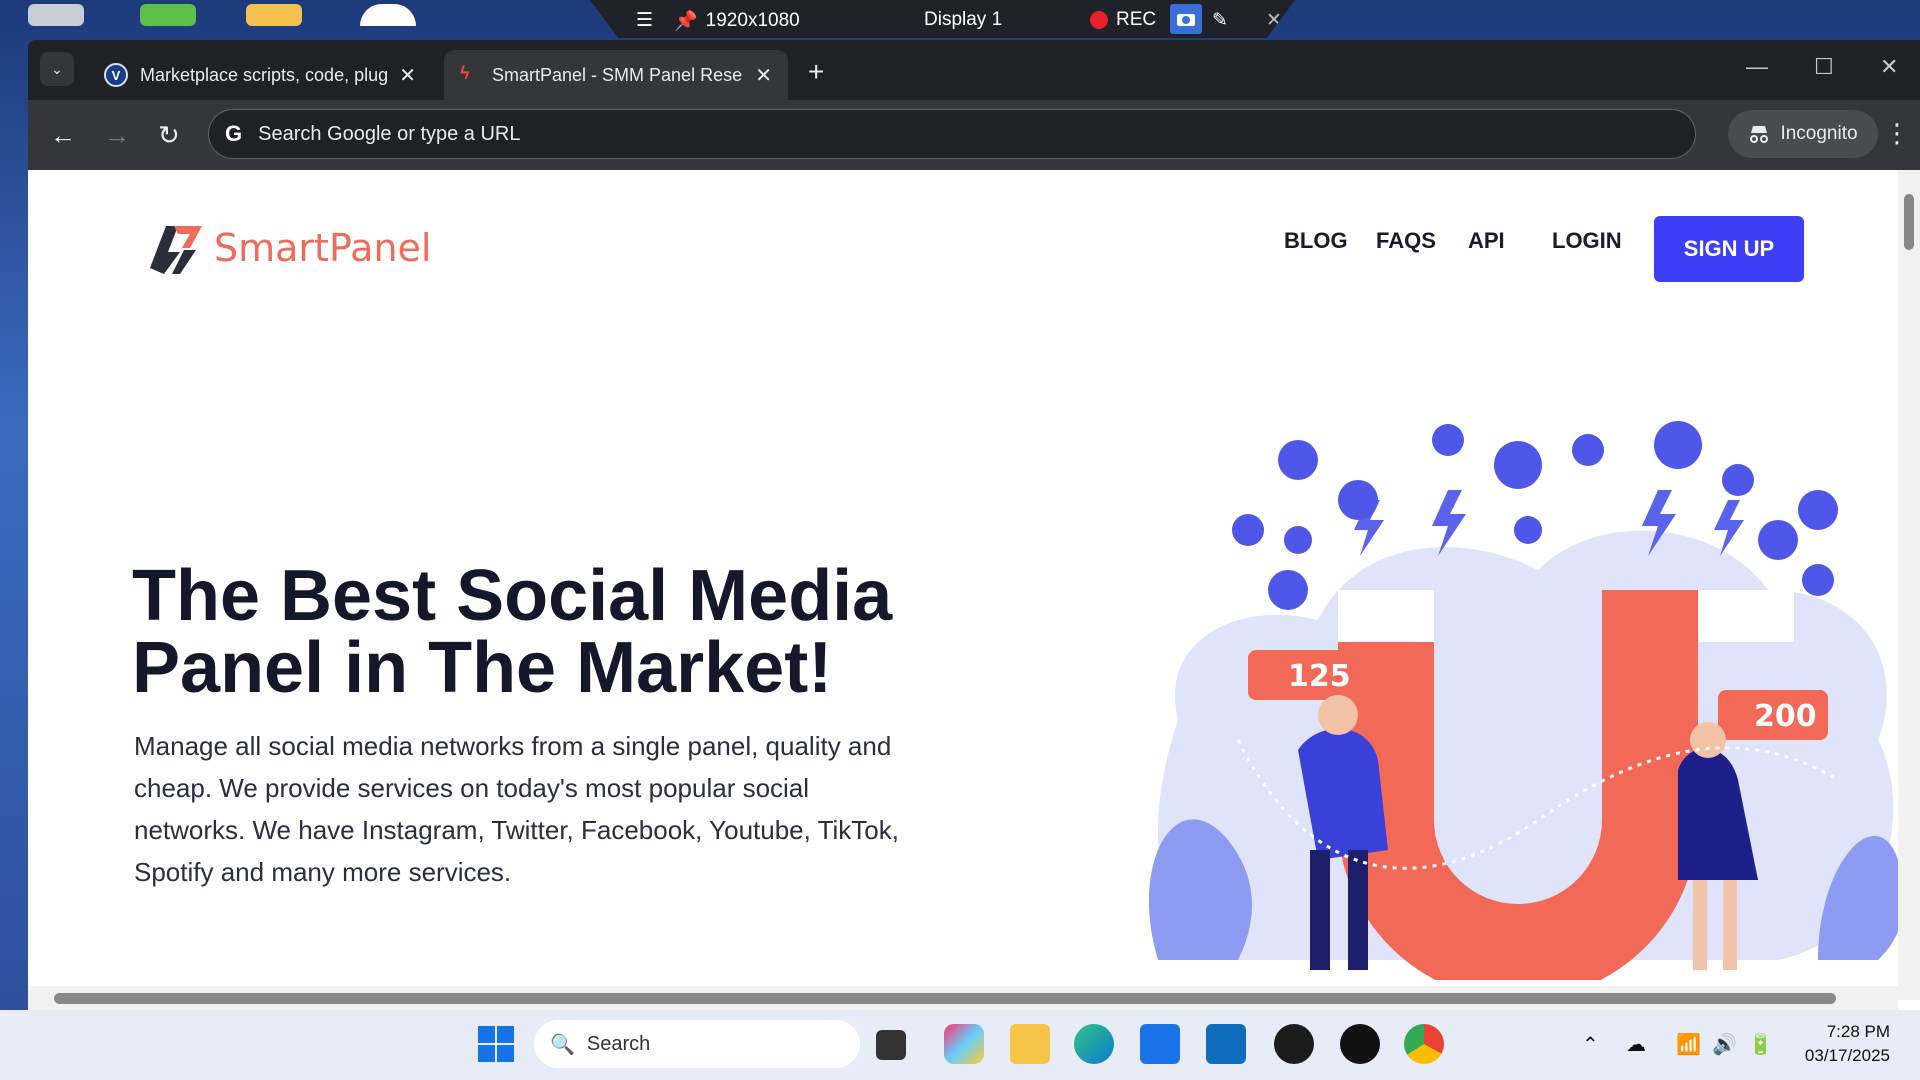 The height and width of the screenshot is (1080, 1920). Describe the element at coordinates (952, 134) in the screenshot. I see `address-bar: G Search Google or type a URL` at that location.